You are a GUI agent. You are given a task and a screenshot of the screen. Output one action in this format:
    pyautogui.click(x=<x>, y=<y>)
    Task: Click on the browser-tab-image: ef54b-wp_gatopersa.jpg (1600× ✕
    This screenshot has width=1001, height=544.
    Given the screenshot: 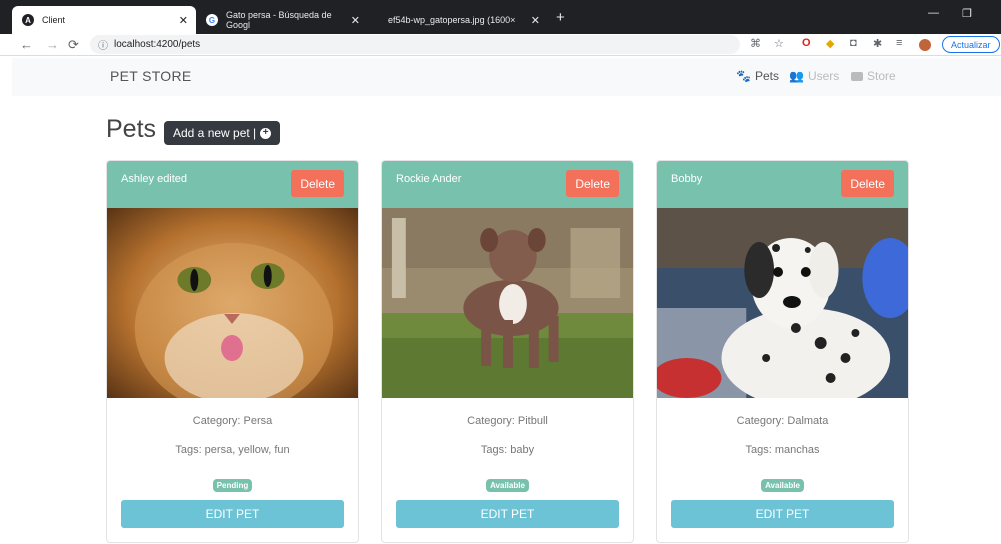 What is the action you would take?
    pyautogui.click(x=463, y=20)
    